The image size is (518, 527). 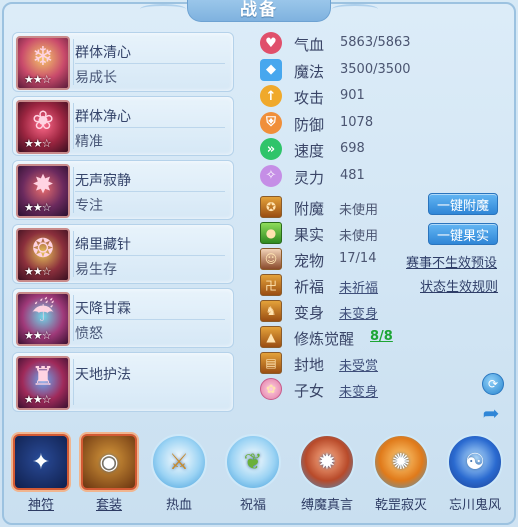 I want to click on bottom-label: 祝福, so click(x=252, y=505).